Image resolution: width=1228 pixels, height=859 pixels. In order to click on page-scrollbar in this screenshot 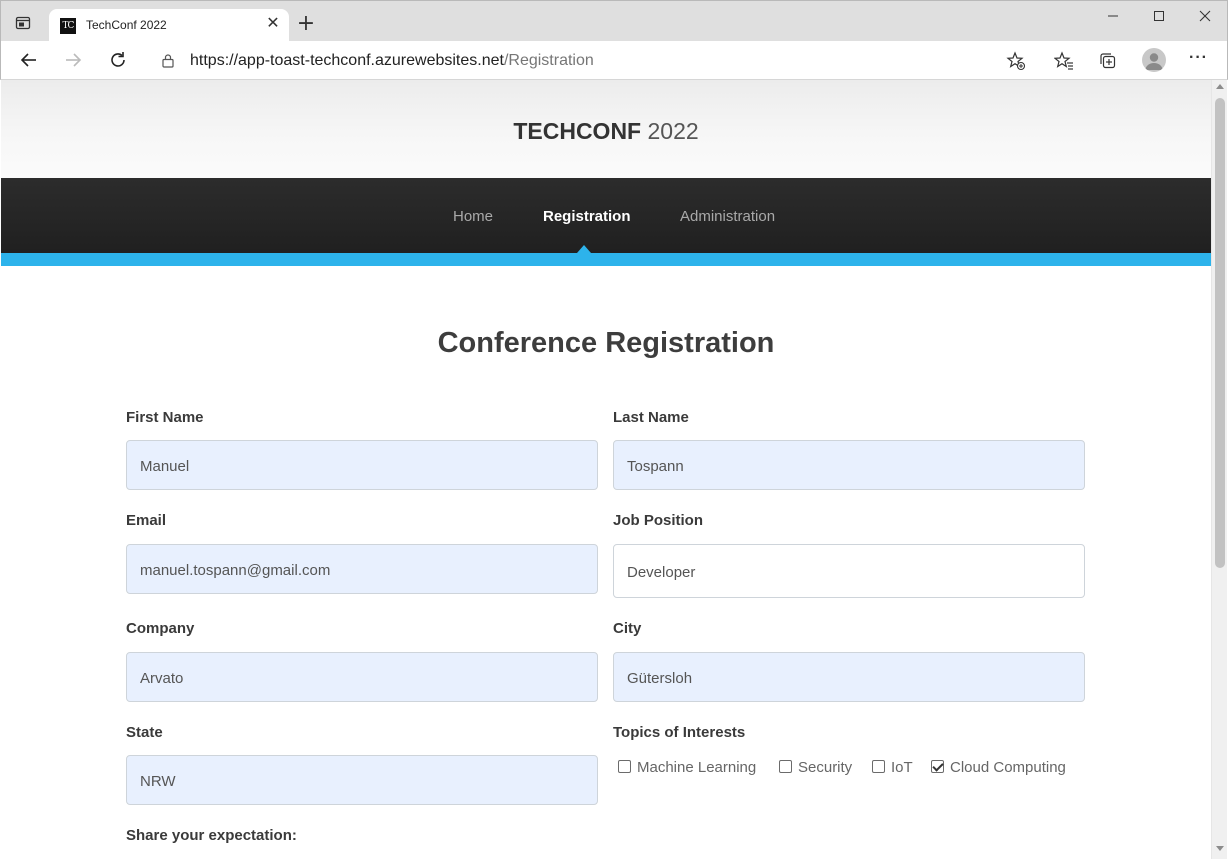, I will do `click(1219, 469)`.